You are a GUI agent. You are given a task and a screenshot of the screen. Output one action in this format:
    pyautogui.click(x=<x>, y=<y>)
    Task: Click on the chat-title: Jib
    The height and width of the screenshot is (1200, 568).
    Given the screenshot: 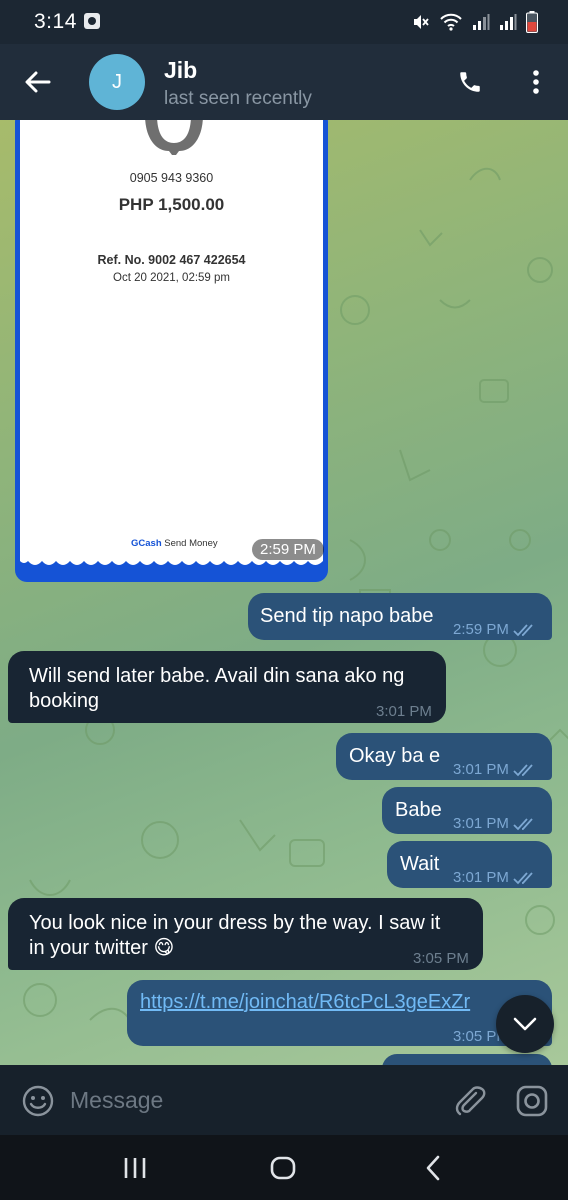 What is the action you would take?
    pyautogui.click(x=180, y=70)
    